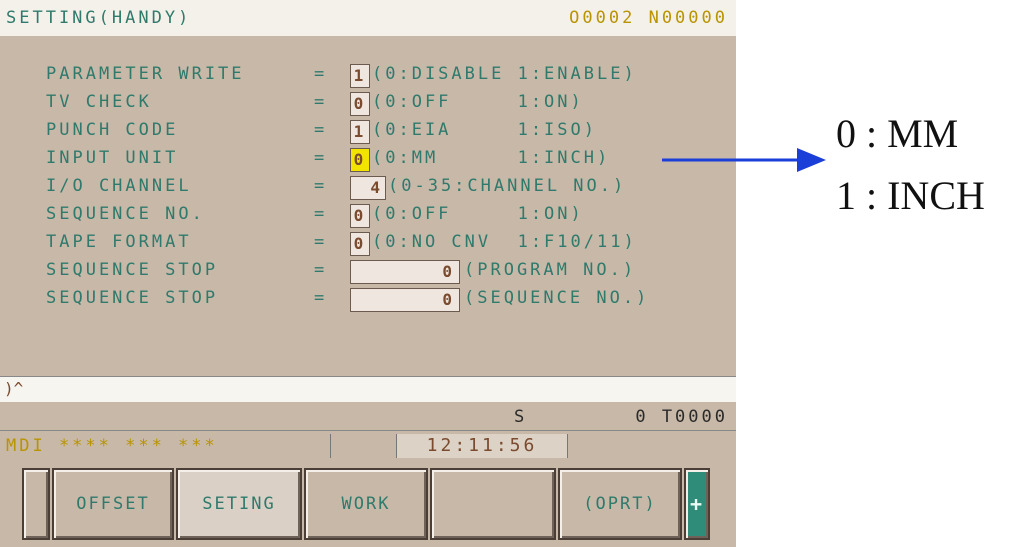 This screenshot has height=547, width=1017. Describe the element at coordinates (910, 195) in the screenshot. I see `annotation-inch: 1 : INCH` at that location.